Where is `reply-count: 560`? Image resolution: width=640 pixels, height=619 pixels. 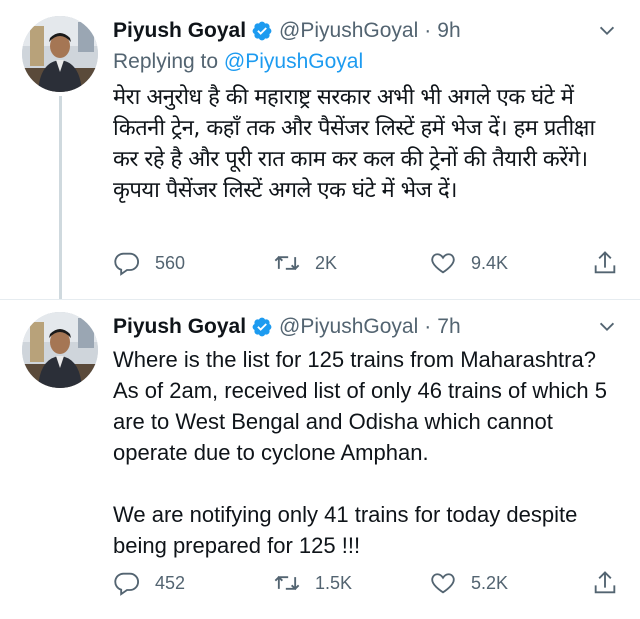 reply-count: 560 is located at coordinates (170, 262).